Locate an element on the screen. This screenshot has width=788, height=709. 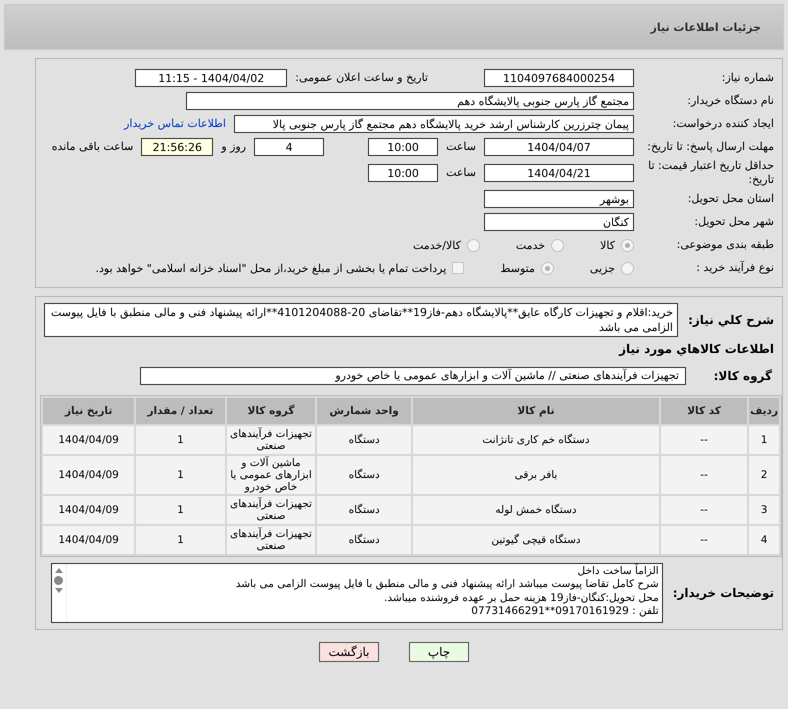
radio-label: کالا is located at coordinates (607, 245).